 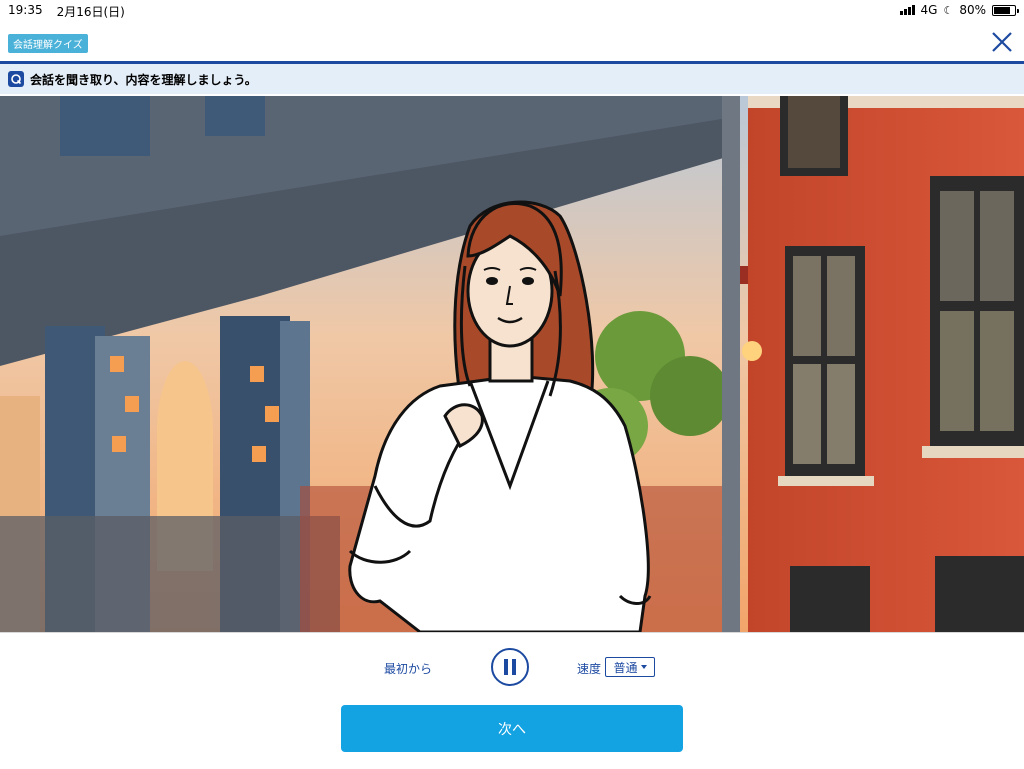 I want to click on app-header: 会話理解クイズ, so click(x=512, y=43).